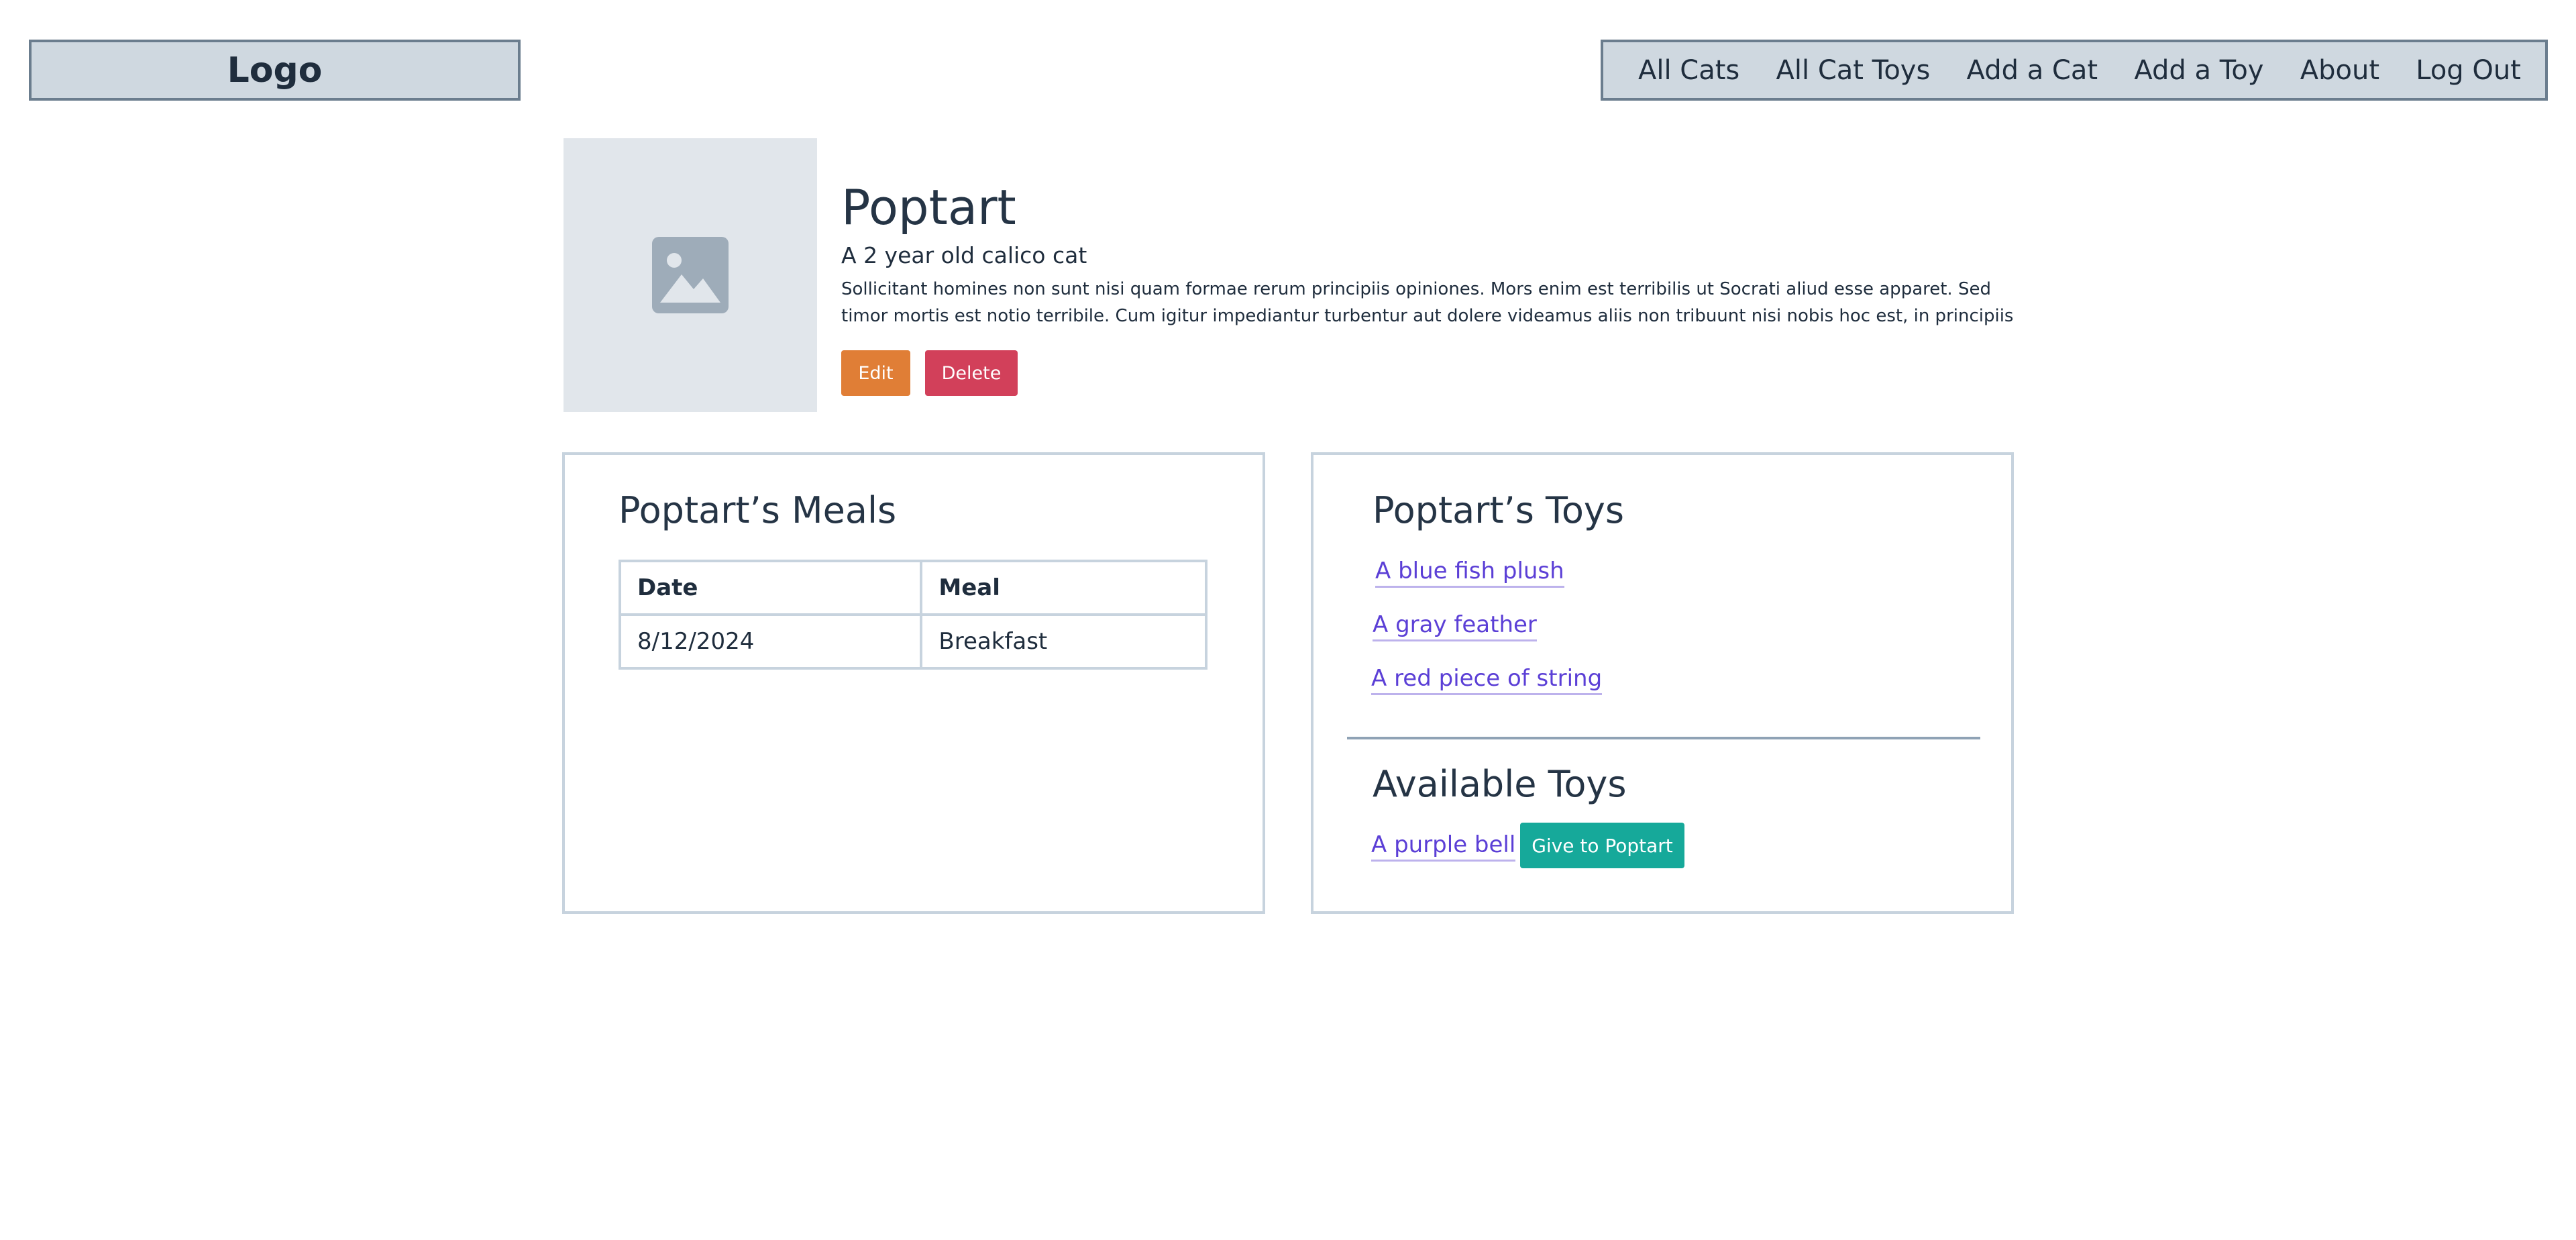 The width and height of the screenshot is (2576, 1240). What do you see at coordinates (1064, 588) in the screenshot?
I see `column-header-meal: Meal` at bounding box center [1064, 588].